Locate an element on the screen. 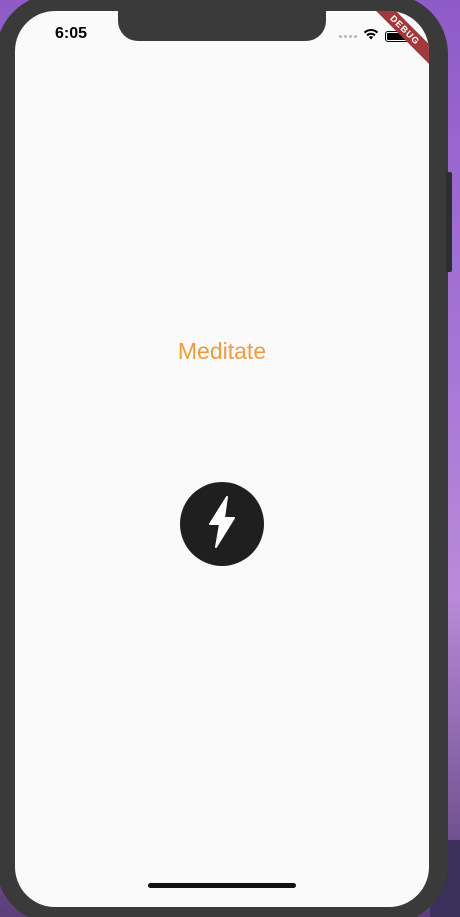  notch is located at coordinates (222, 26).